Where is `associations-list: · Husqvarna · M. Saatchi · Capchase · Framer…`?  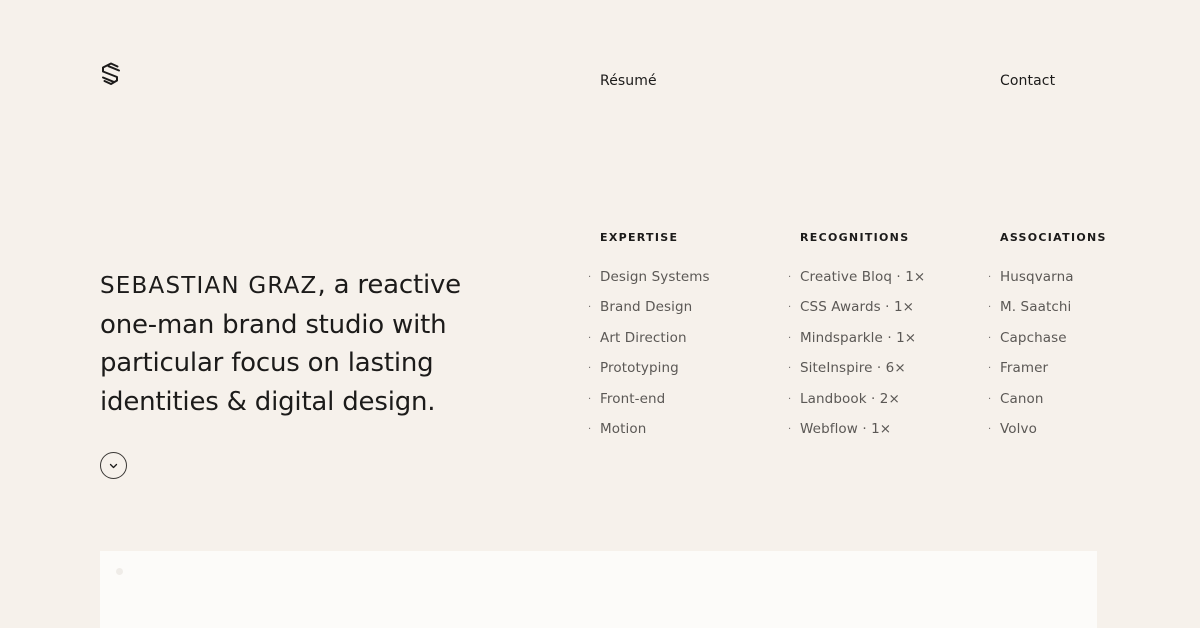 associations-list: · Husqvarna · M. Saatchi · Capchase · Framer… is located at coordinates (1047, 357).